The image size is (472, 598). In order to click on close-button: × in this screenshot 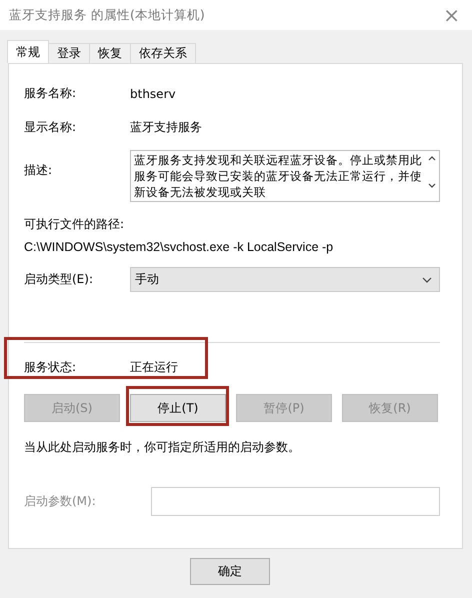, I will do `click(451, 15)`.